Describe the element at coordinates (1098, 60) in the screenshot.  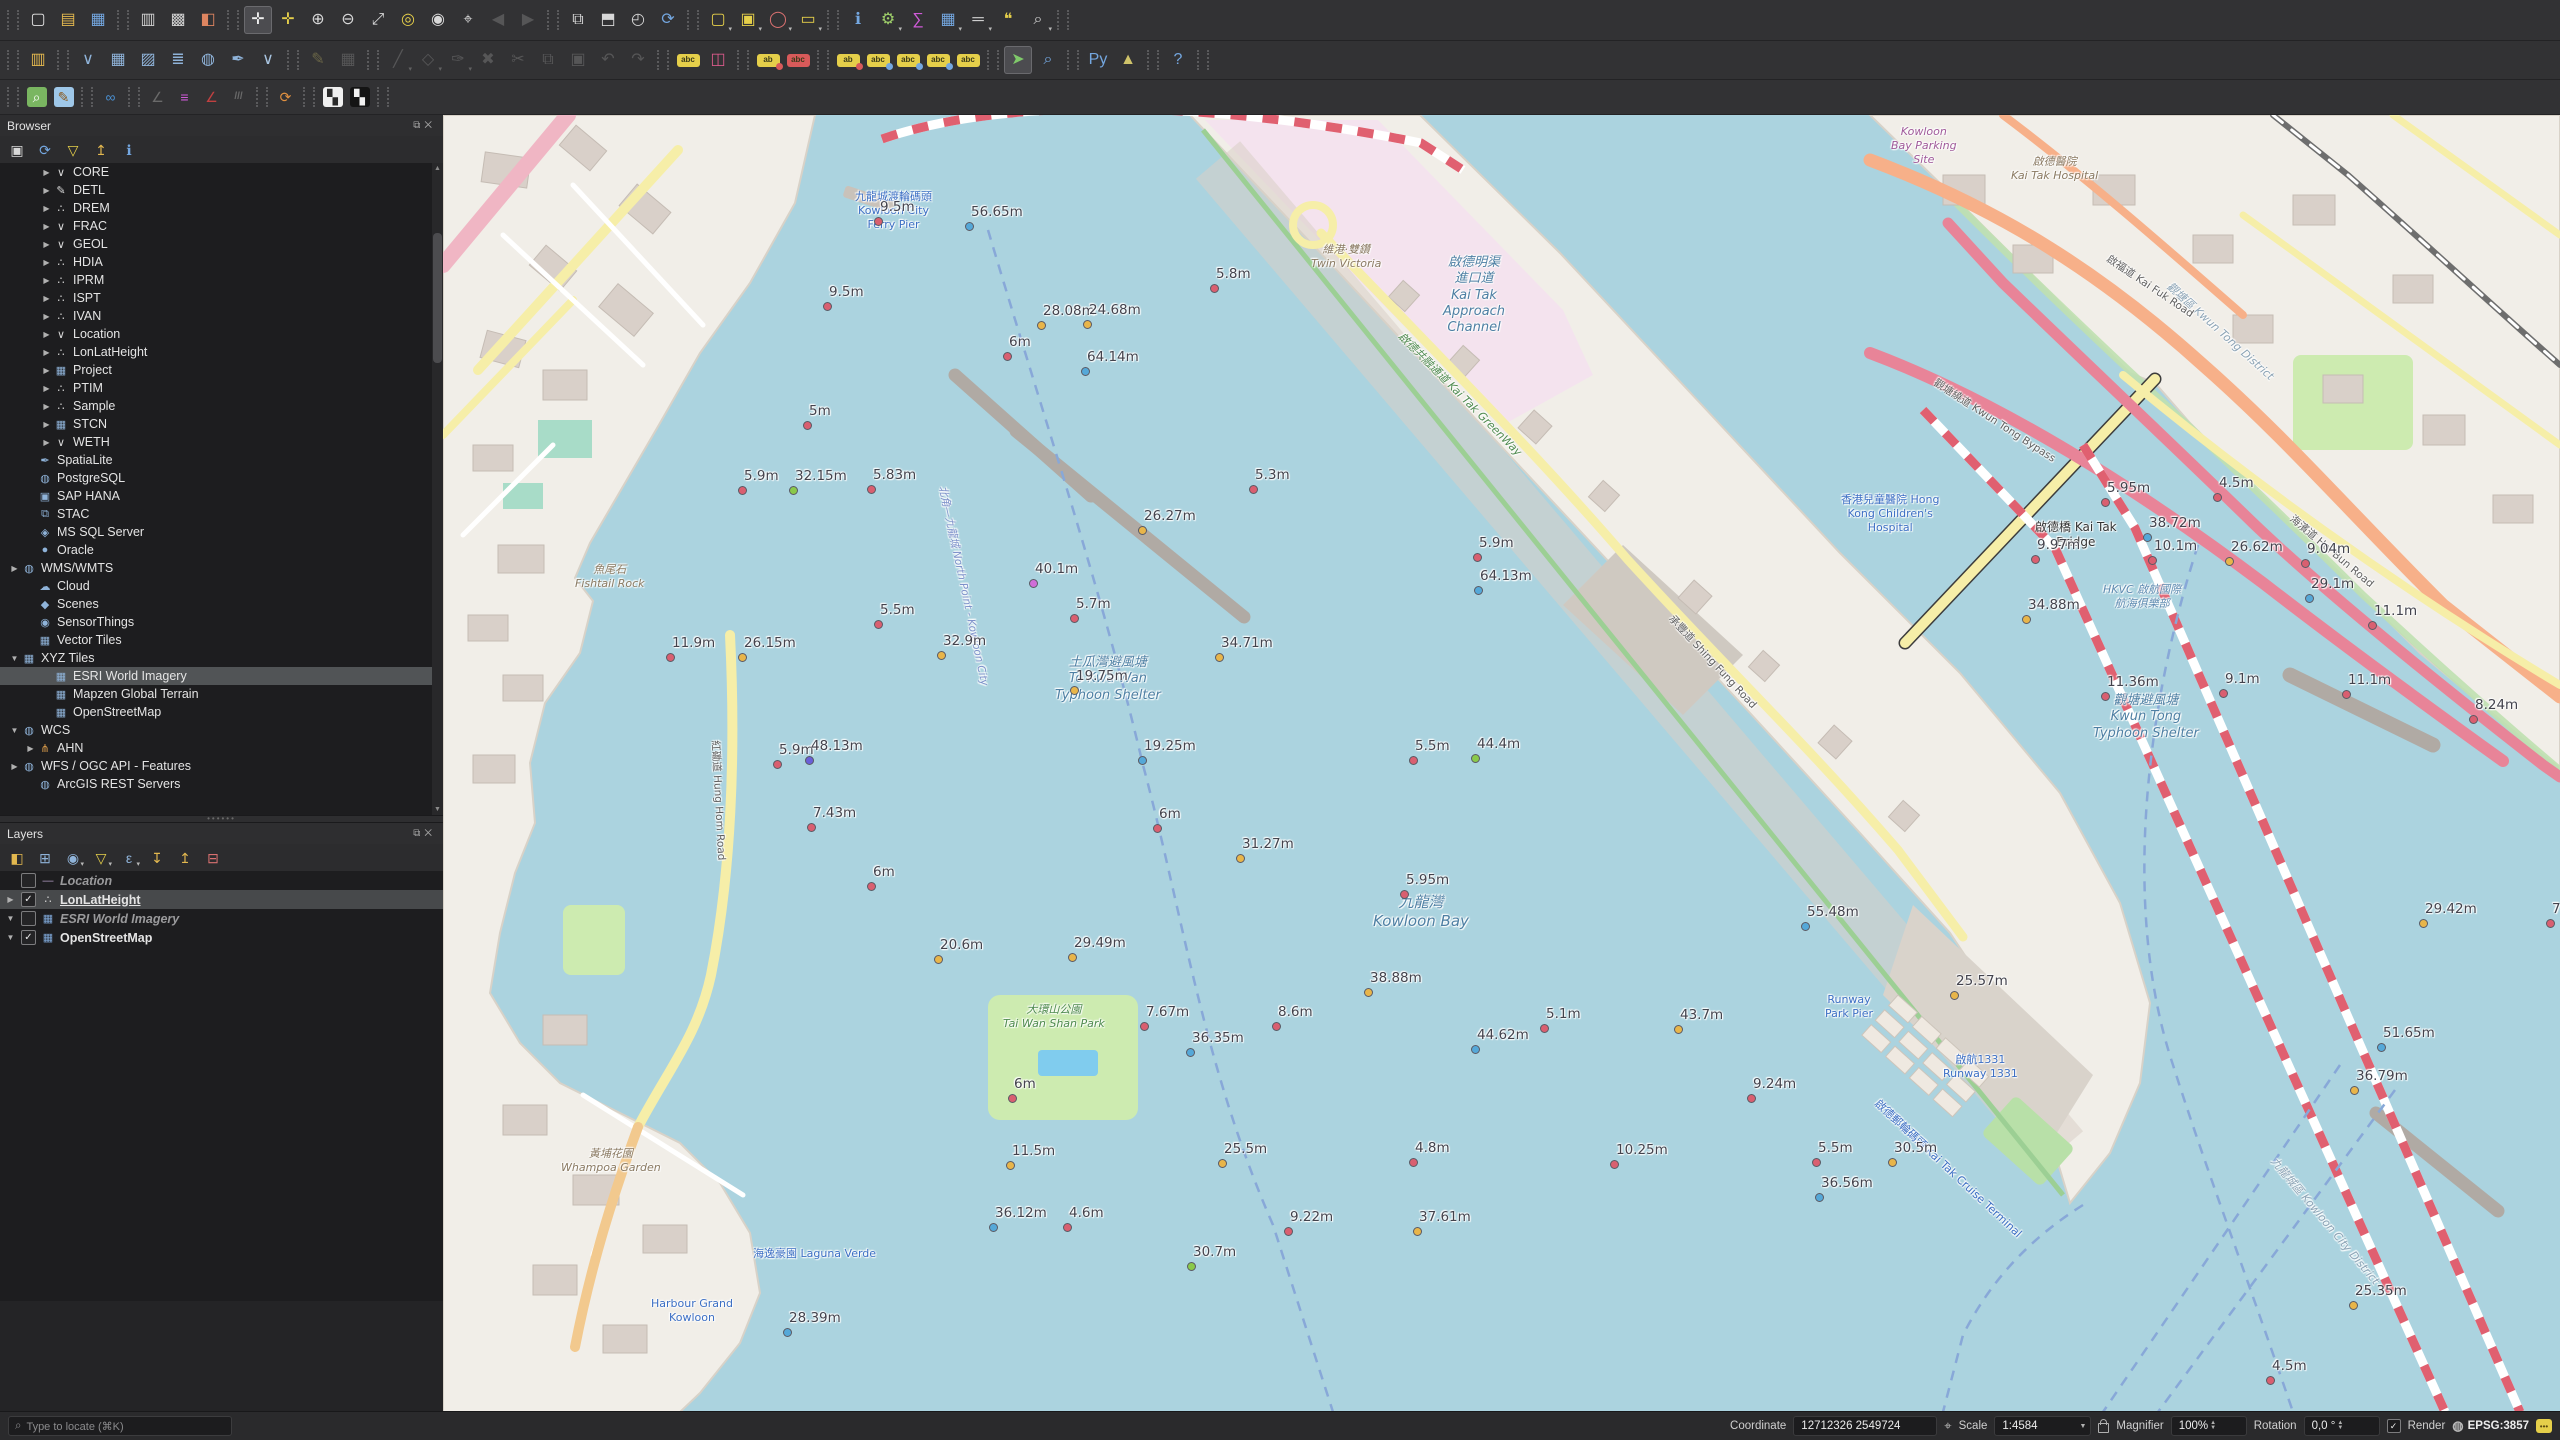
I see `python-console-icon: Py` at that location.